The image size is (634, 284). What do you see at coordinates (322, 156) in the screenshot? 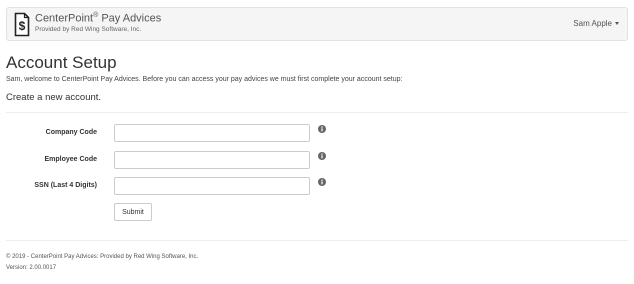
I see `employee-code-info-icon` at bounding box center [322, 156].